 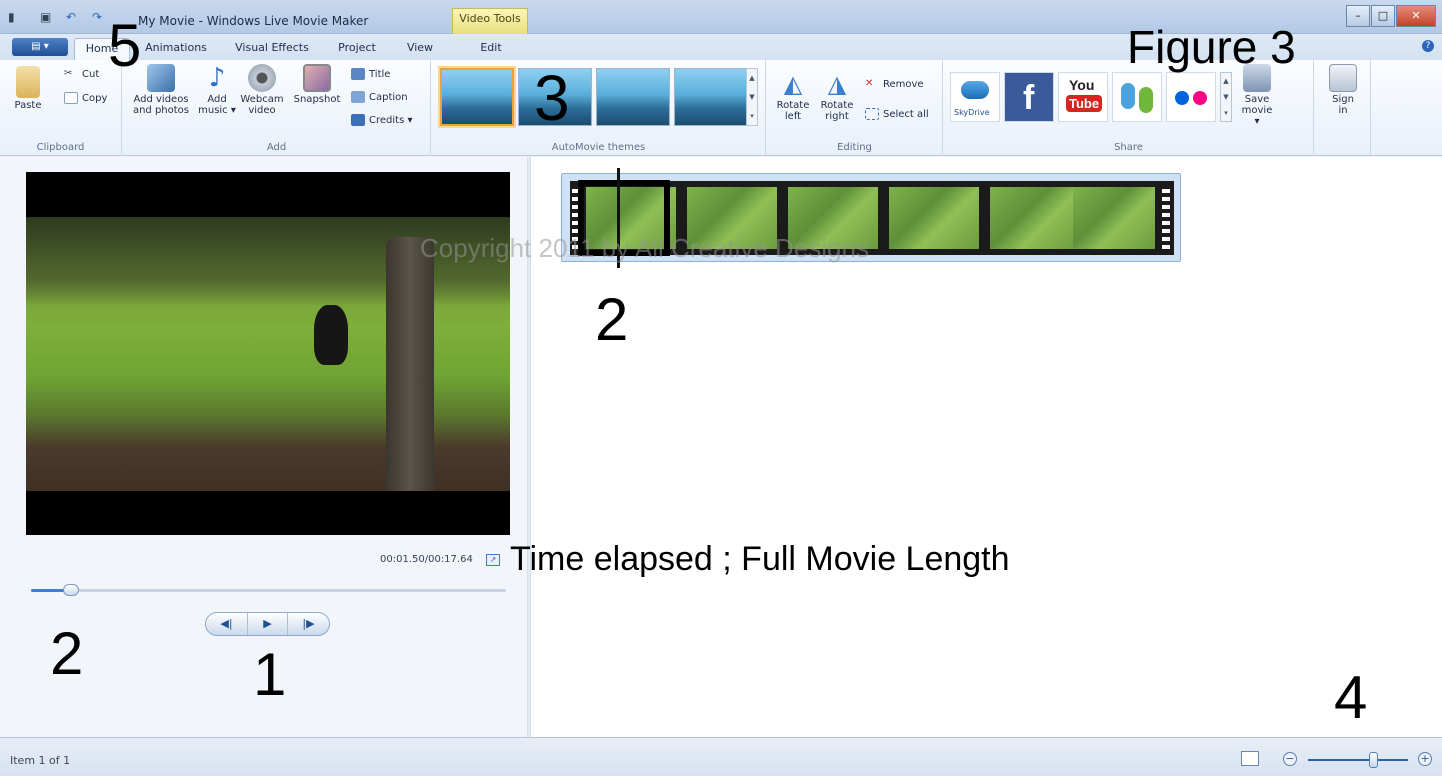 I want to click on video-tools-context-tab: Video Tools, so click(x=490, y=21).